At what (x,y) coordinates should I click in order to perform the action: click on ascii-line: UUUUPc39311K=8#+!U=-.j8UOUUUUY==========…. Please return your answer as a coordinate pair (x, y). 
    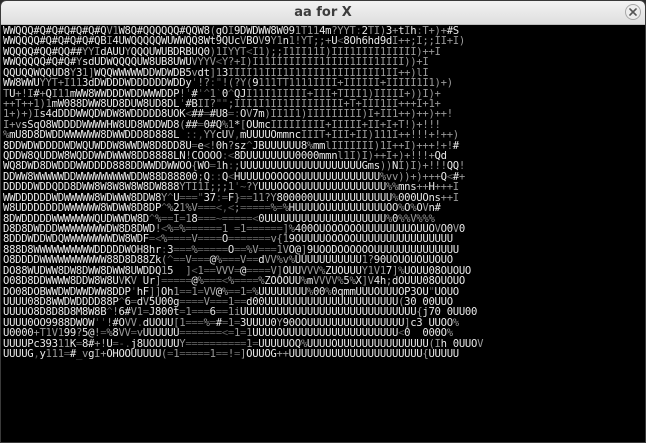
    Looking at the image, I should click on (243, 344).